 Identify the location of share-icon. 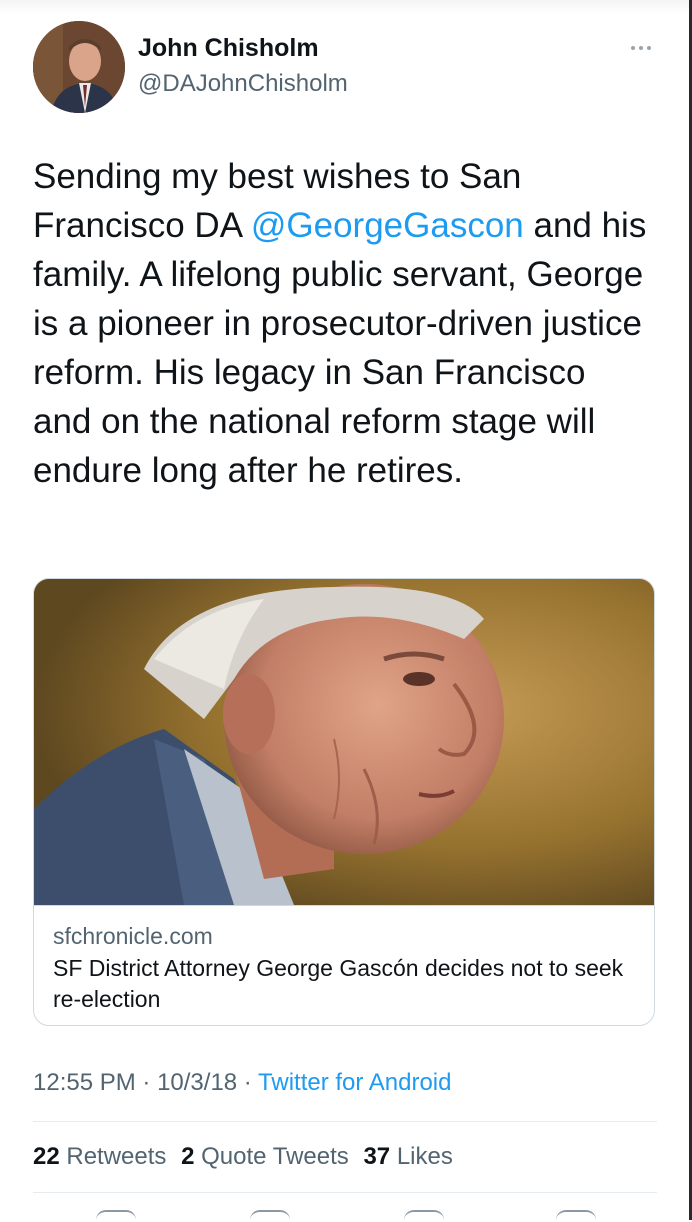
(576, 1216).